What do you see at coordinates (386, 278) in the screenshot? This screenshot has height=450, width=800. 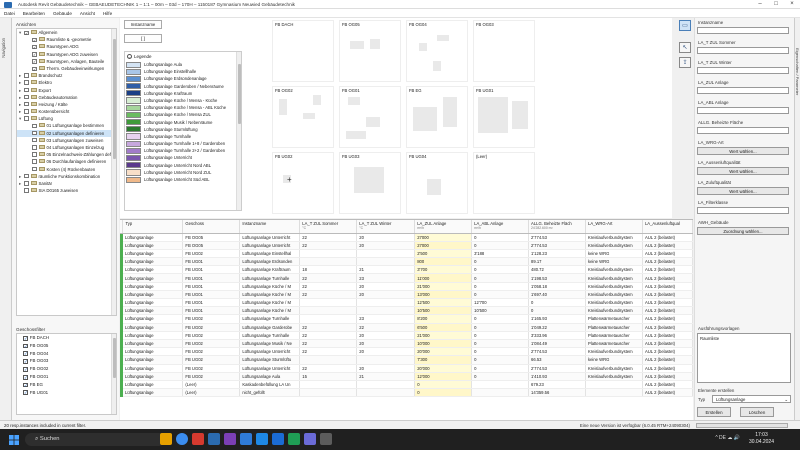 I see `table-cell: 23` at bounding box center [386, 278].